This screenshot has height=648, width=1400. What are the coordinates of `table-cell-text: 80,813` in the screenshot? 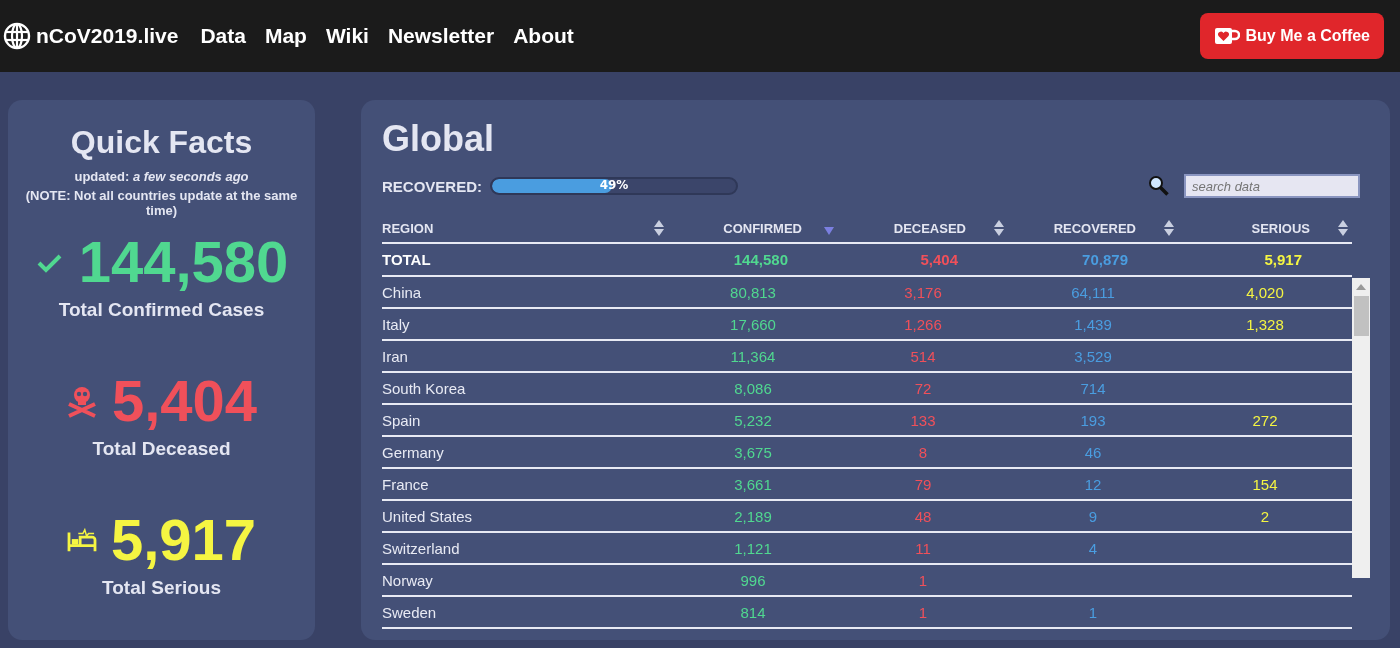 It's located at (753, 292).